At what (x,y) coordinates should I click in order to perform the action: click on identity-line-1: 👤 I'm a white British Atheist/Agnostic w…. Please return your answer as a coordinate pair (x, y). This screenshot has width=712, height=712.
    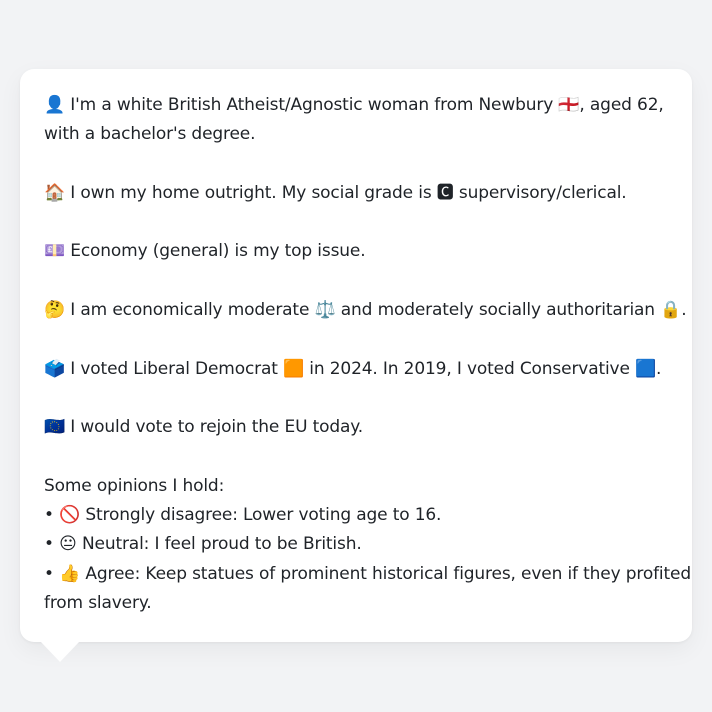
    Looking at the image, I should click on (354, 105).